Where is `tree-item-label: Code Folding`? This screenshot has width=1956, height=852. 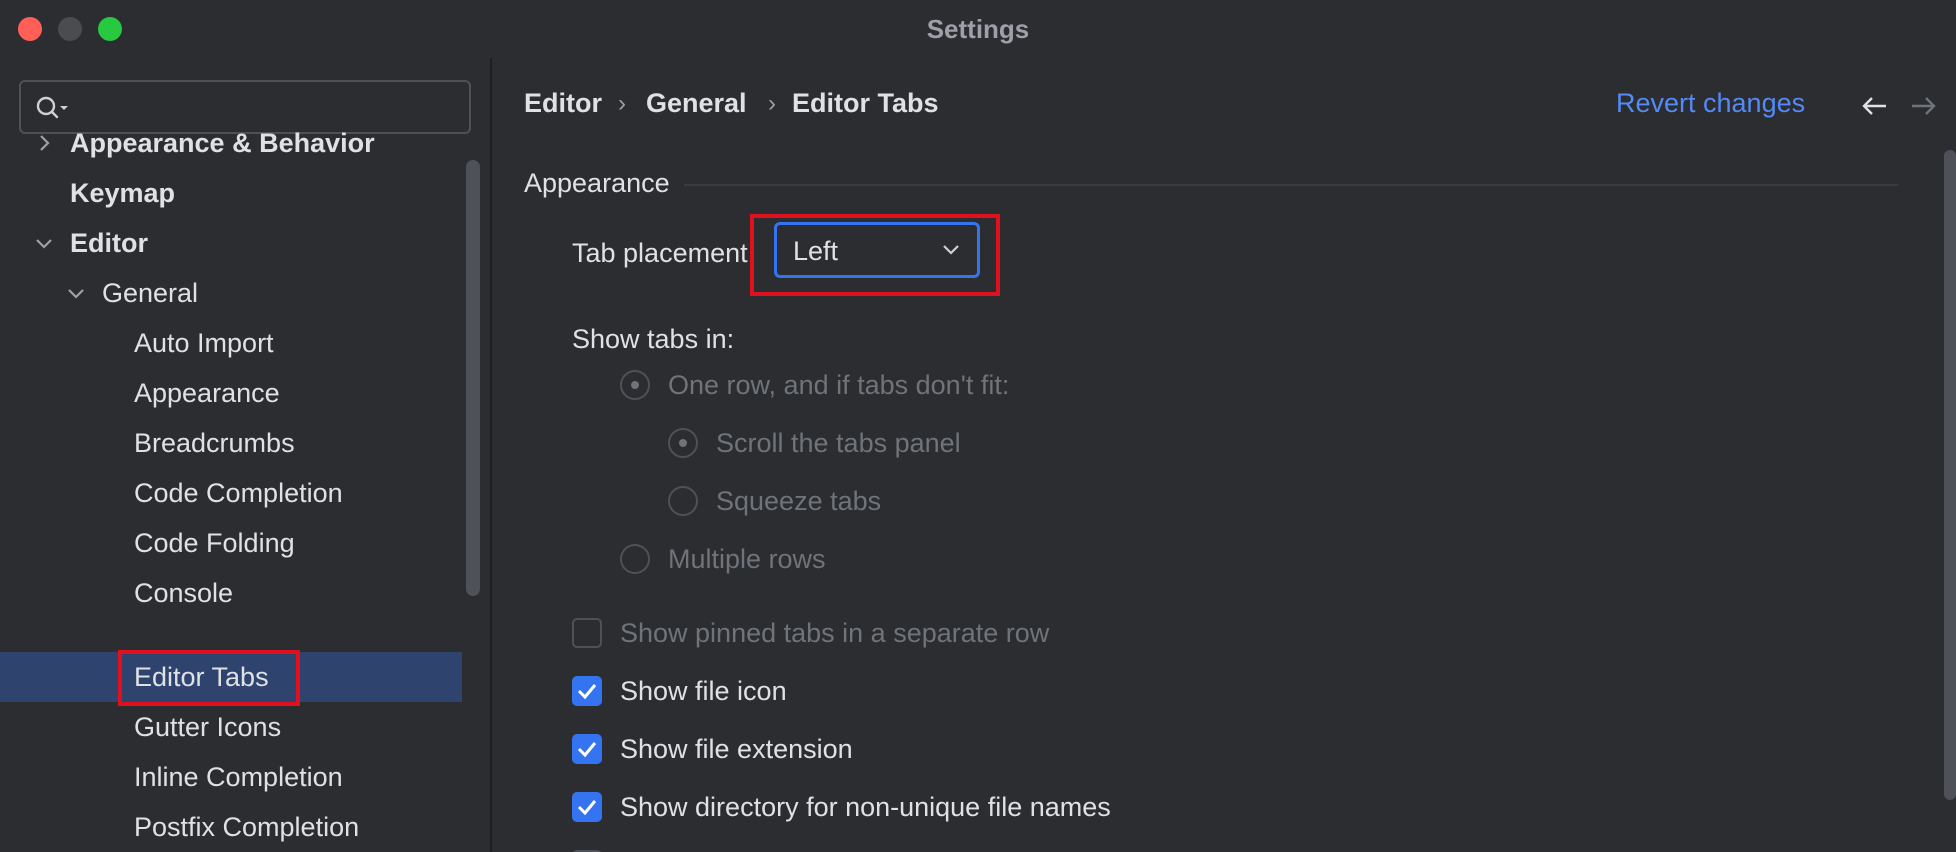 tree-item-label: Code Folding is located at coordinates (214, 542).